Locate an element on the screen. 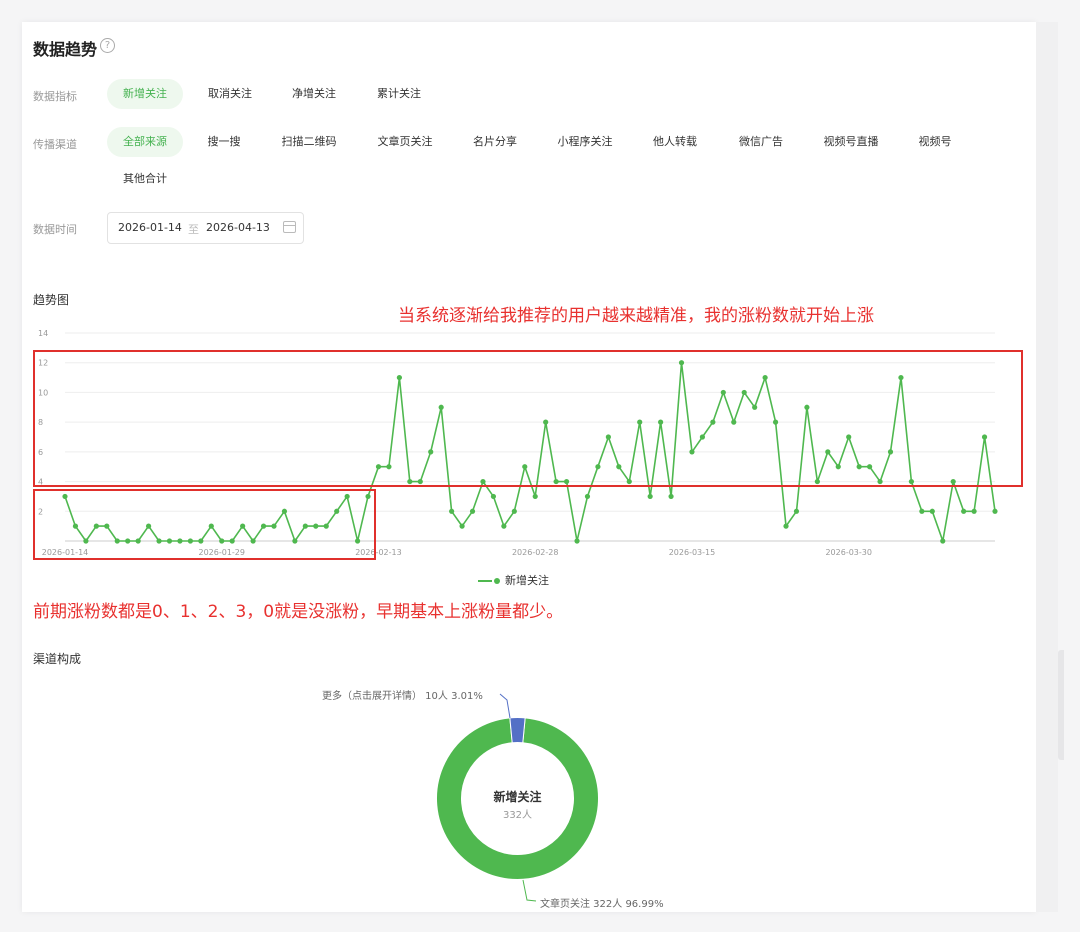 This screenshot has width=1080, height=932. donut-label-article: 文章页关注 322人 96.99% is located at coordinates (602, 904).